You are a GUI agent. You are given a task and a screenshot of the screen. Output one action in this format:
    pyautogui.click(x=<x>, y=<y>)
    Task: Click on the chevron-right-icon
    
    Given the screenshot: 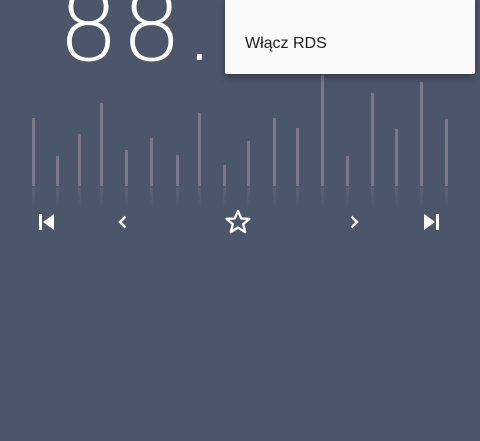 What is the action you would take?
    pyautogui.click(x=354, y=222)
    